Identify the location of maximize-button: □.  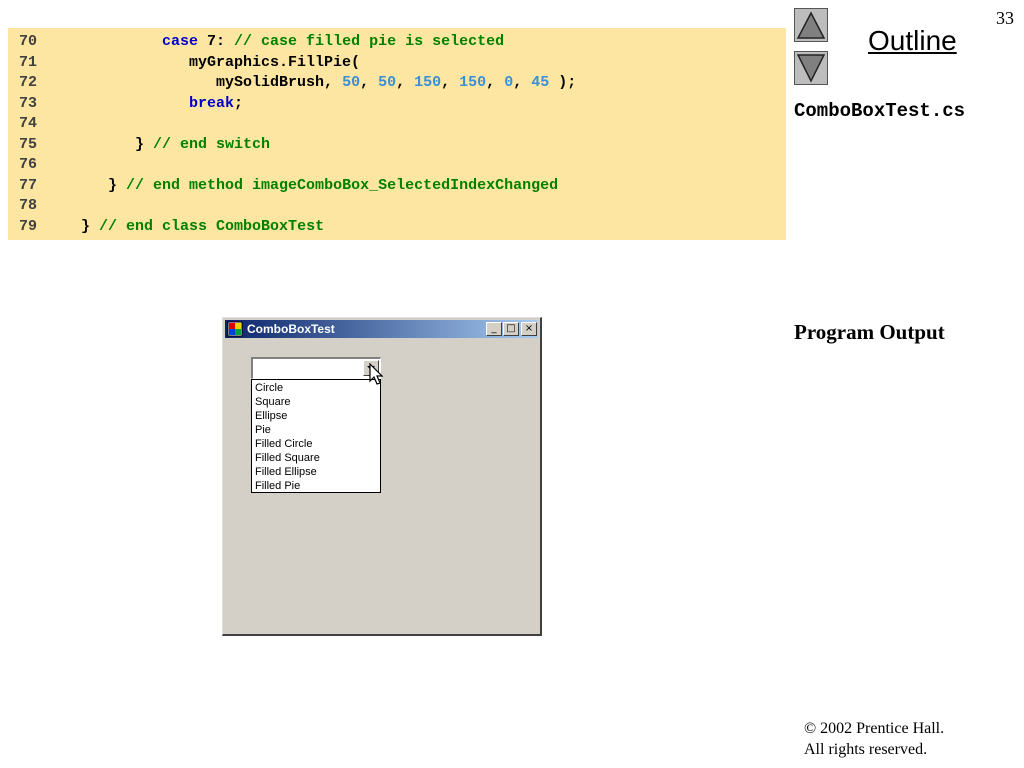
(511, 329).